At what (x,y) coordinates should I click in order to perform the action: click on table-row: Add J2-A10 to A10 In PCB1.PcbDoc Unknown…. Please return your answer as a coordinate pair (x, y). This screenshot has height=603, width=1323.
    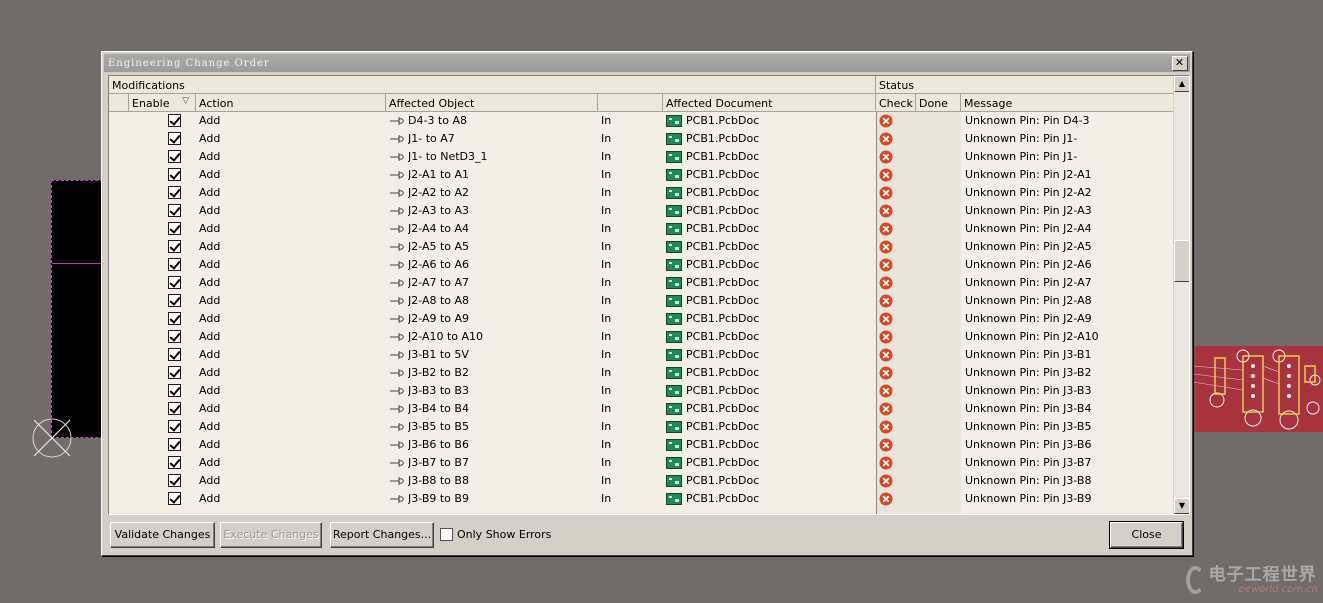
    Looking at the image, I should click on (642, 337).